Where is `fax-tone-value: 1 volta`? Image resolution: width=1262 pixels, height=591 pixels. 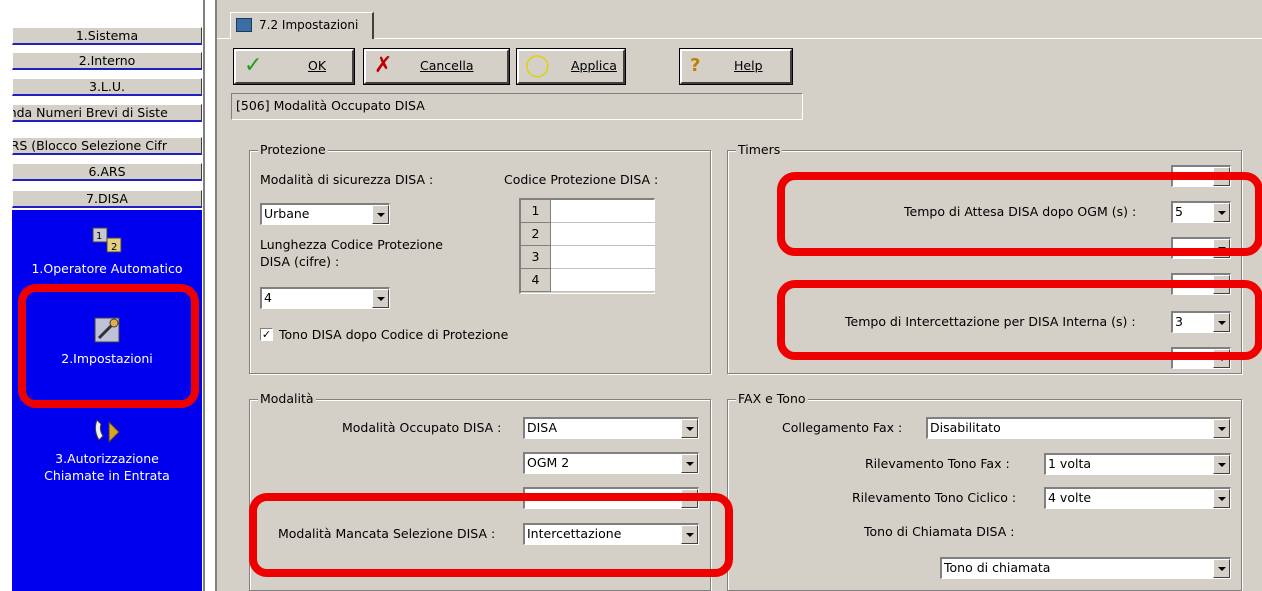 fax-tone-value: 1 volta is located at coordinates (1070, 463).